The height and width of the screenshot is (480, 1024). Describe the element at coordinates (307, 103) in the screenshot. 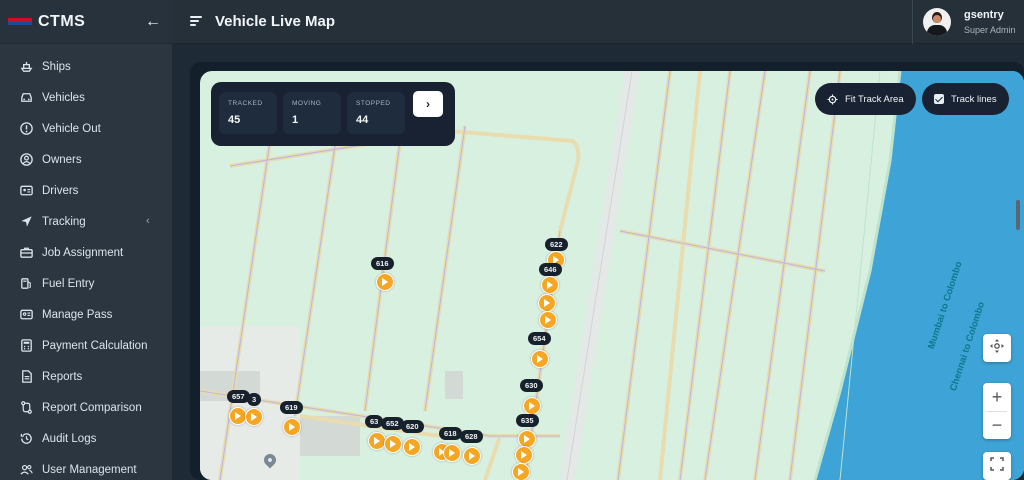

I see `stat-label: MOVING` at that location.